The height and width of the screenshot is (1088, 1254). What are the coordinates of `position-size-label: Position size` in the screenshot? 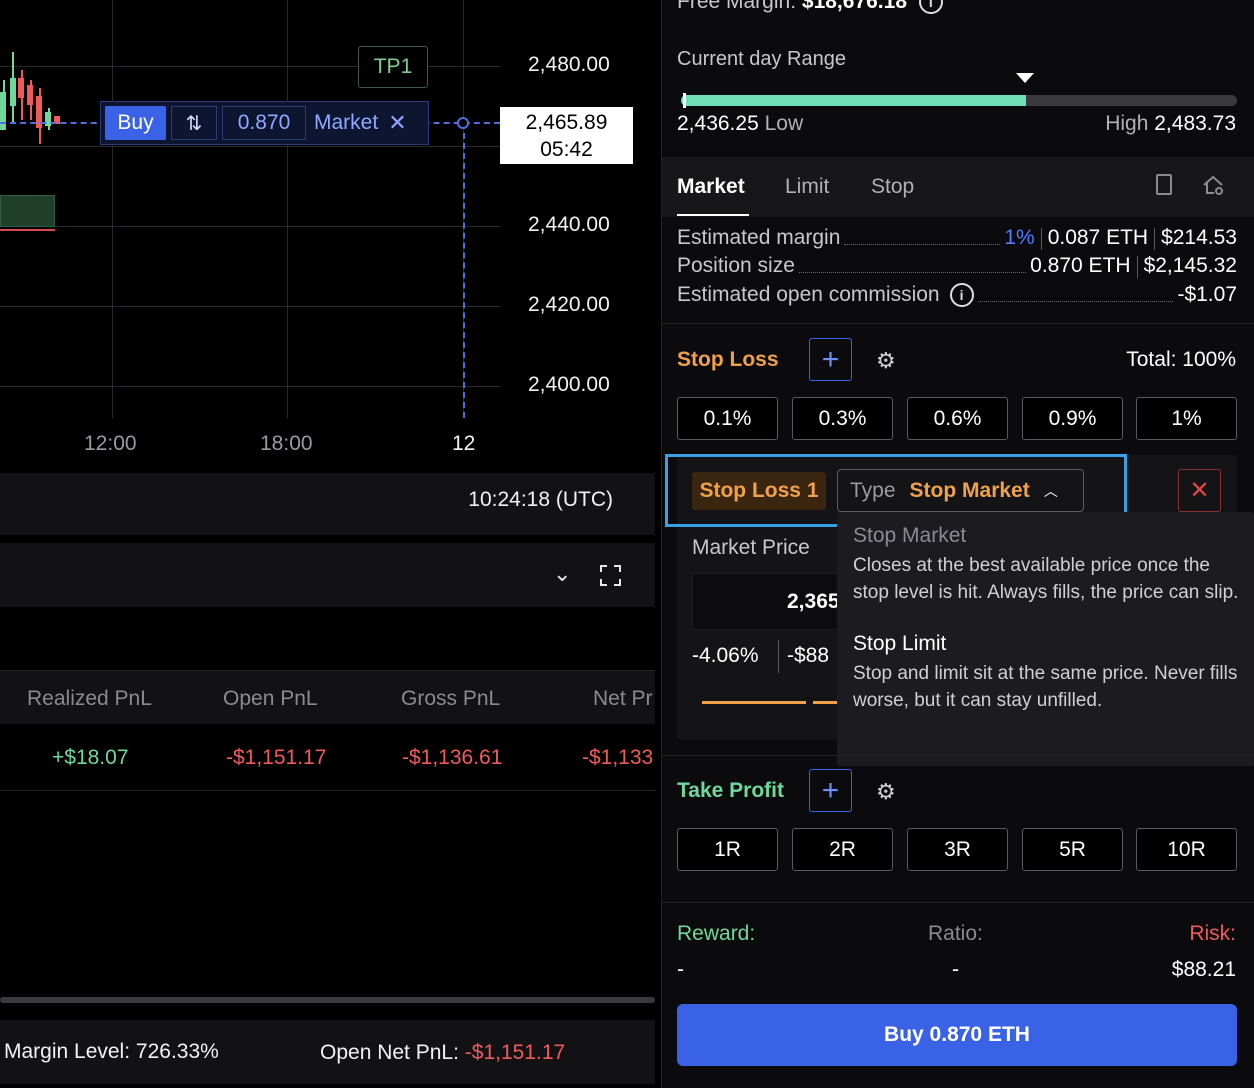 It's located at (736, 265).